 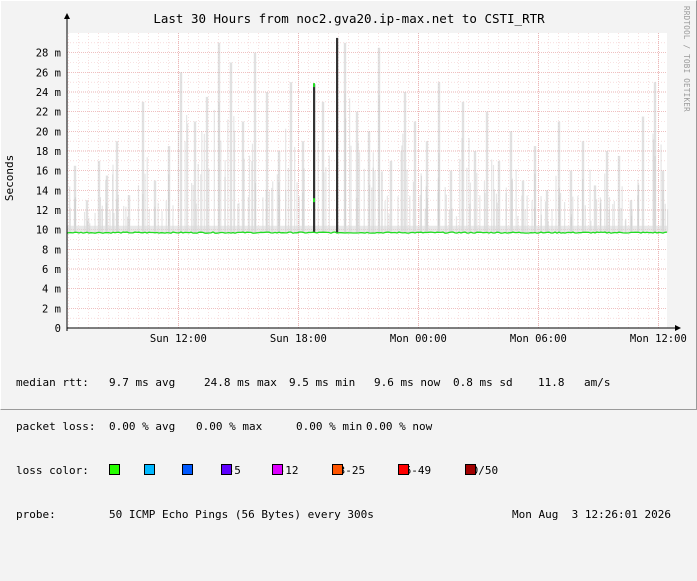 What do you see at coordinates (407, 383) in the screenshot?
I see `median-rtt-now: 9.6 ms now` at bounding box center [407, 383].